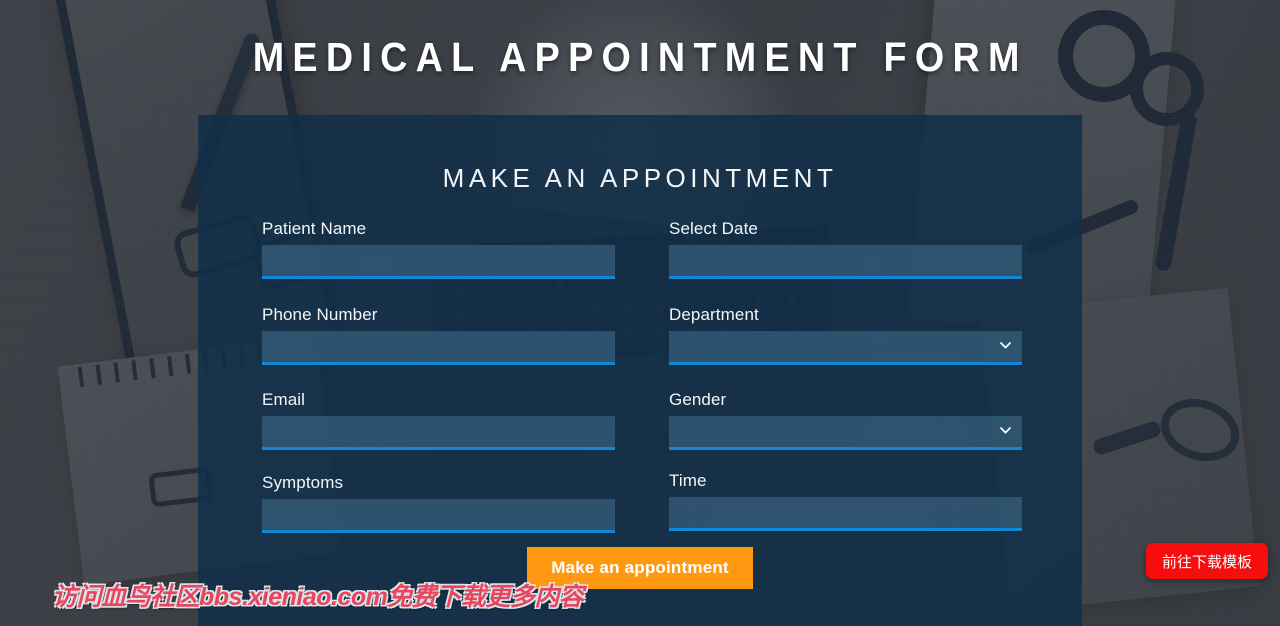 The image size is (1280, 626). I want to click on page-title: MEDICAL APPOINTMENT FORM, so click(640, 57).